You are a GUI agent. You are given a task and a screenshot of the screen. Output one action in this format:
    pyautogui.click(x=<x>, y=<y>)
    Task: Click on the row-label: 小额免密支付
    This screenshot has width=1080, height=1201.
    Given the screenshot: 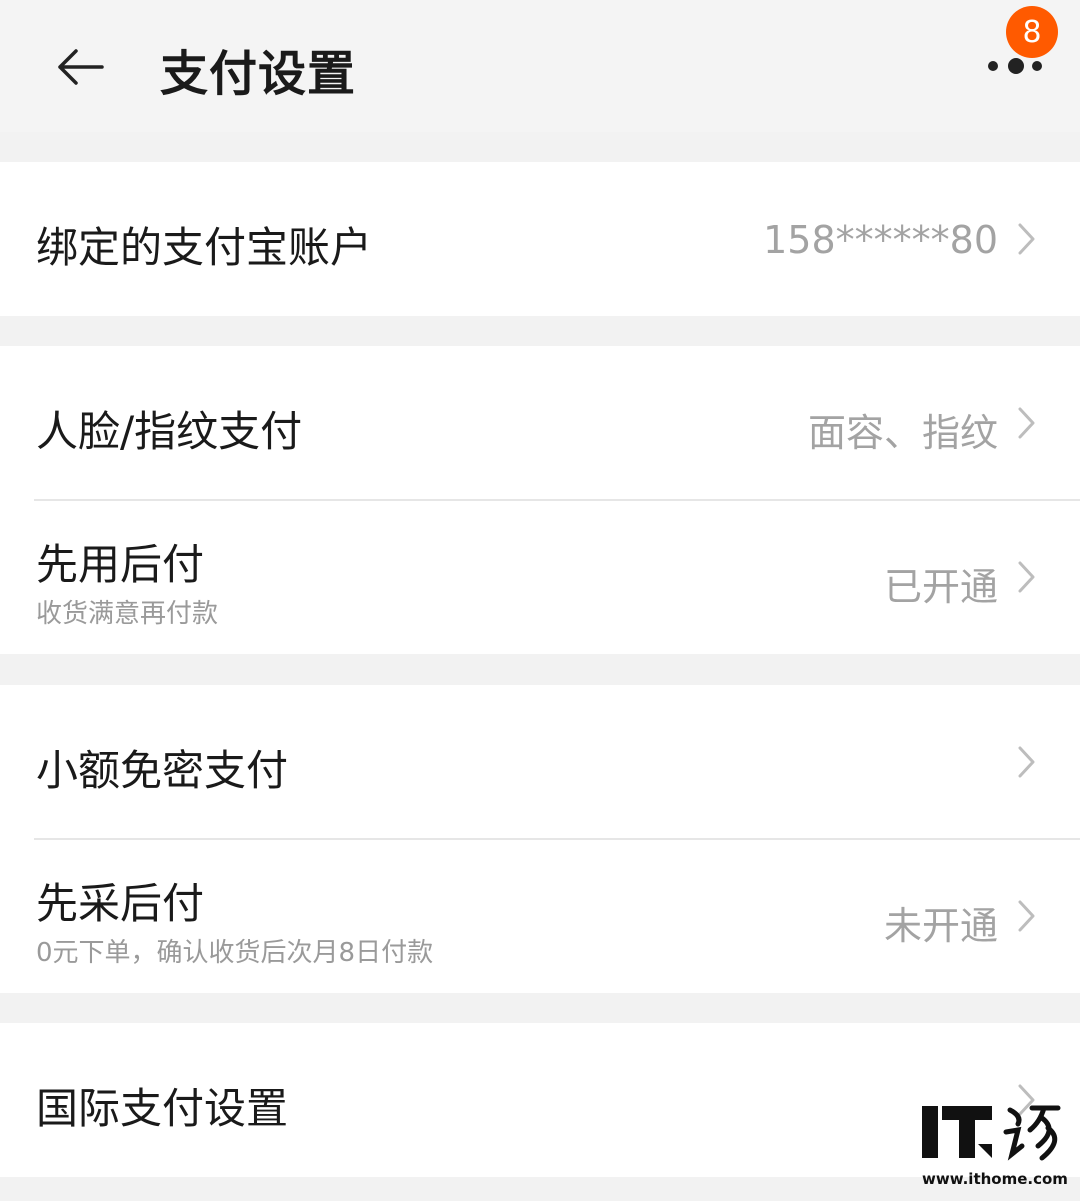 What is the action you would take?
    pyautogui.click(x=162, y=770)
    